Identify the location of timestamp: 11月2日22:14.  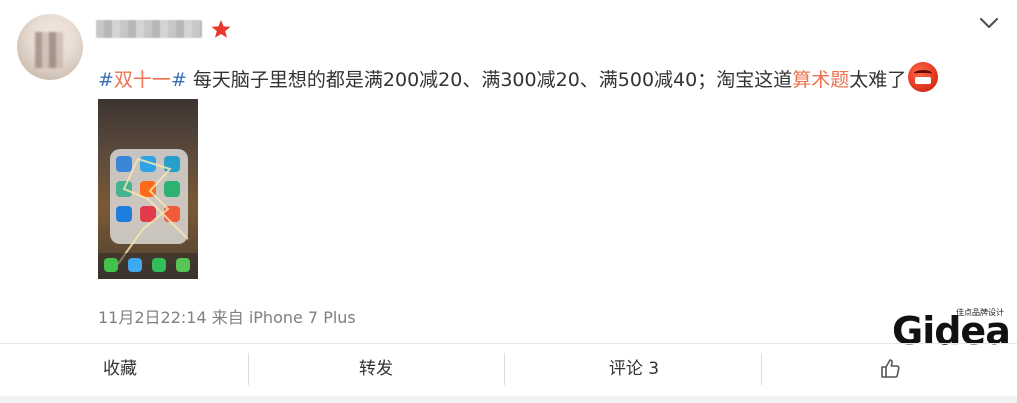
(152, 317).